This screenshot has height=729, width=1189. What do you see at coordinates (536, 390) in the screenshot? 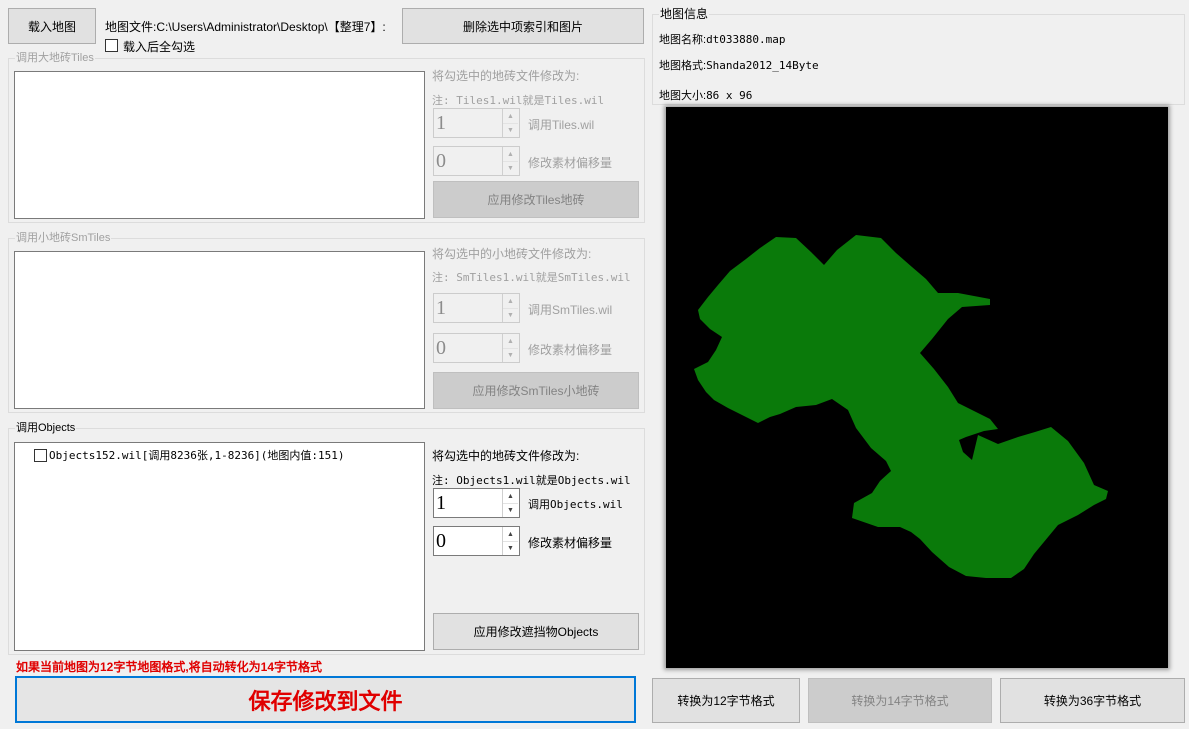
I see `apply-smtiles-button: 应用修改SmTiles小地砖` at bounding box center [536, 390].